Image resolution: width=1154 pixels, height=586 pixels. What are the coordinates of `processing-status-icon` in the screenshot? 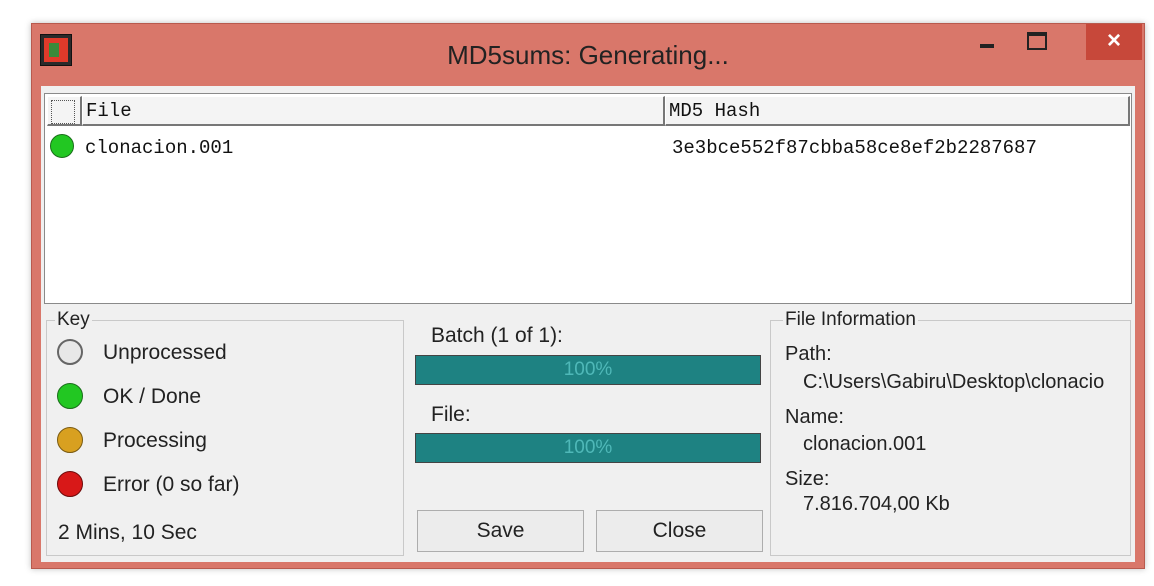 It's located at (70, 440).